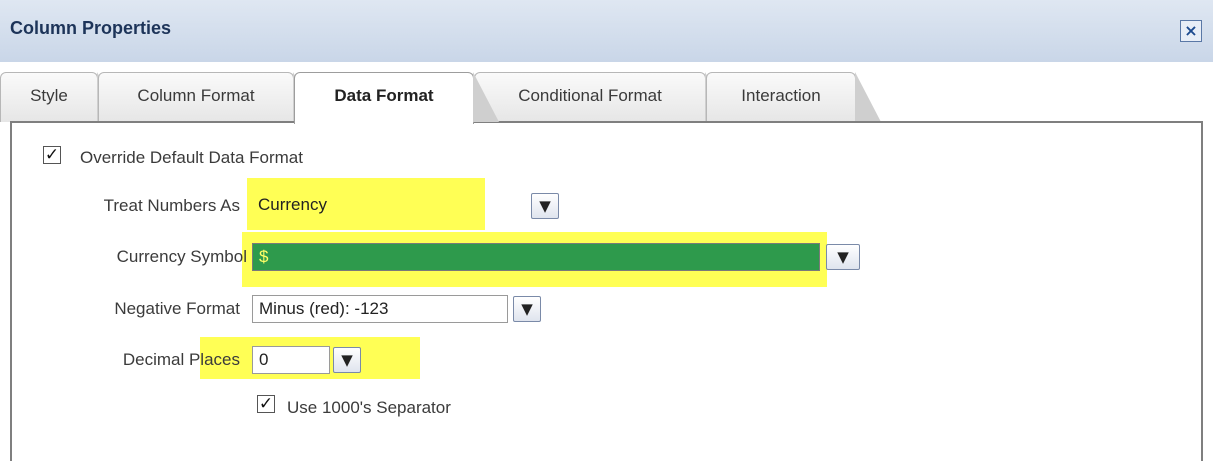 The image size is (1213, 461). I want to click on tab-conditional-format: Conditional Format, so click(602, 97).